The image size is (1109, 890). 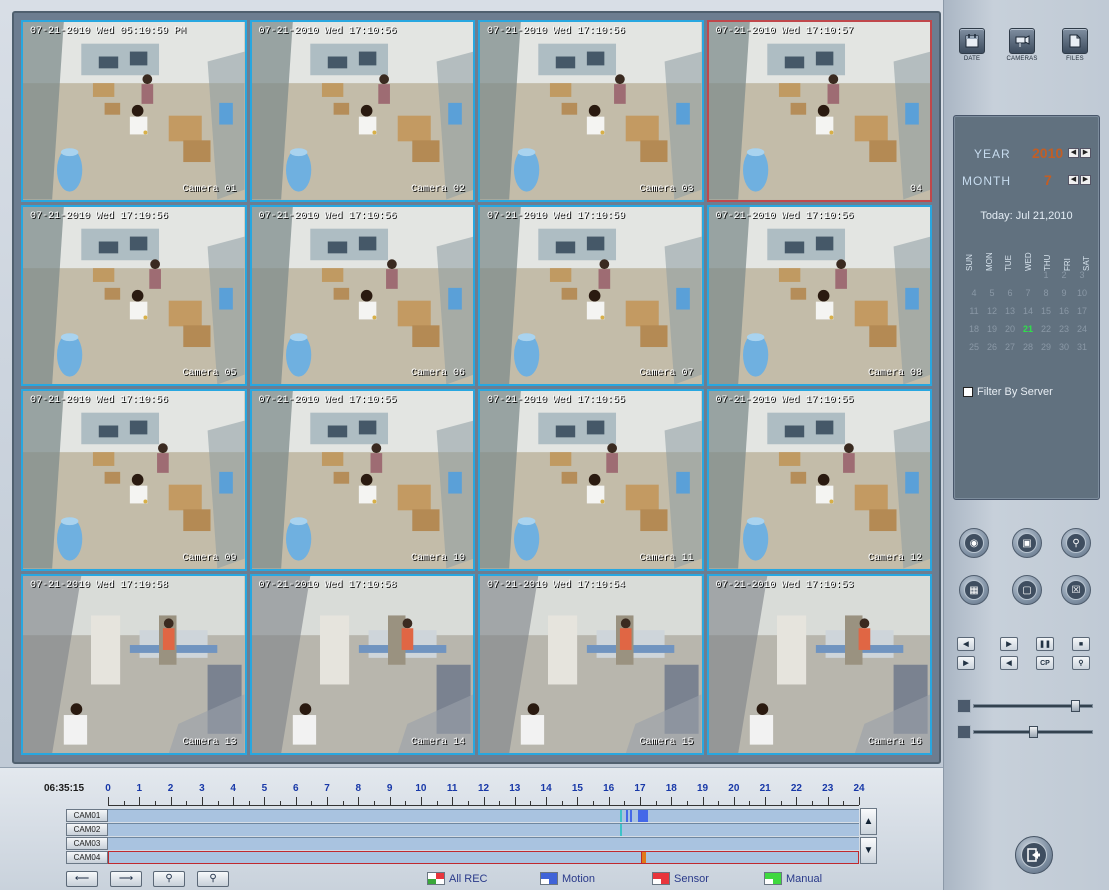 What do you see at coordinates (1064, 275) in the screenshot?
I see `day-cell: 2` at bounding box center [1064, 275].